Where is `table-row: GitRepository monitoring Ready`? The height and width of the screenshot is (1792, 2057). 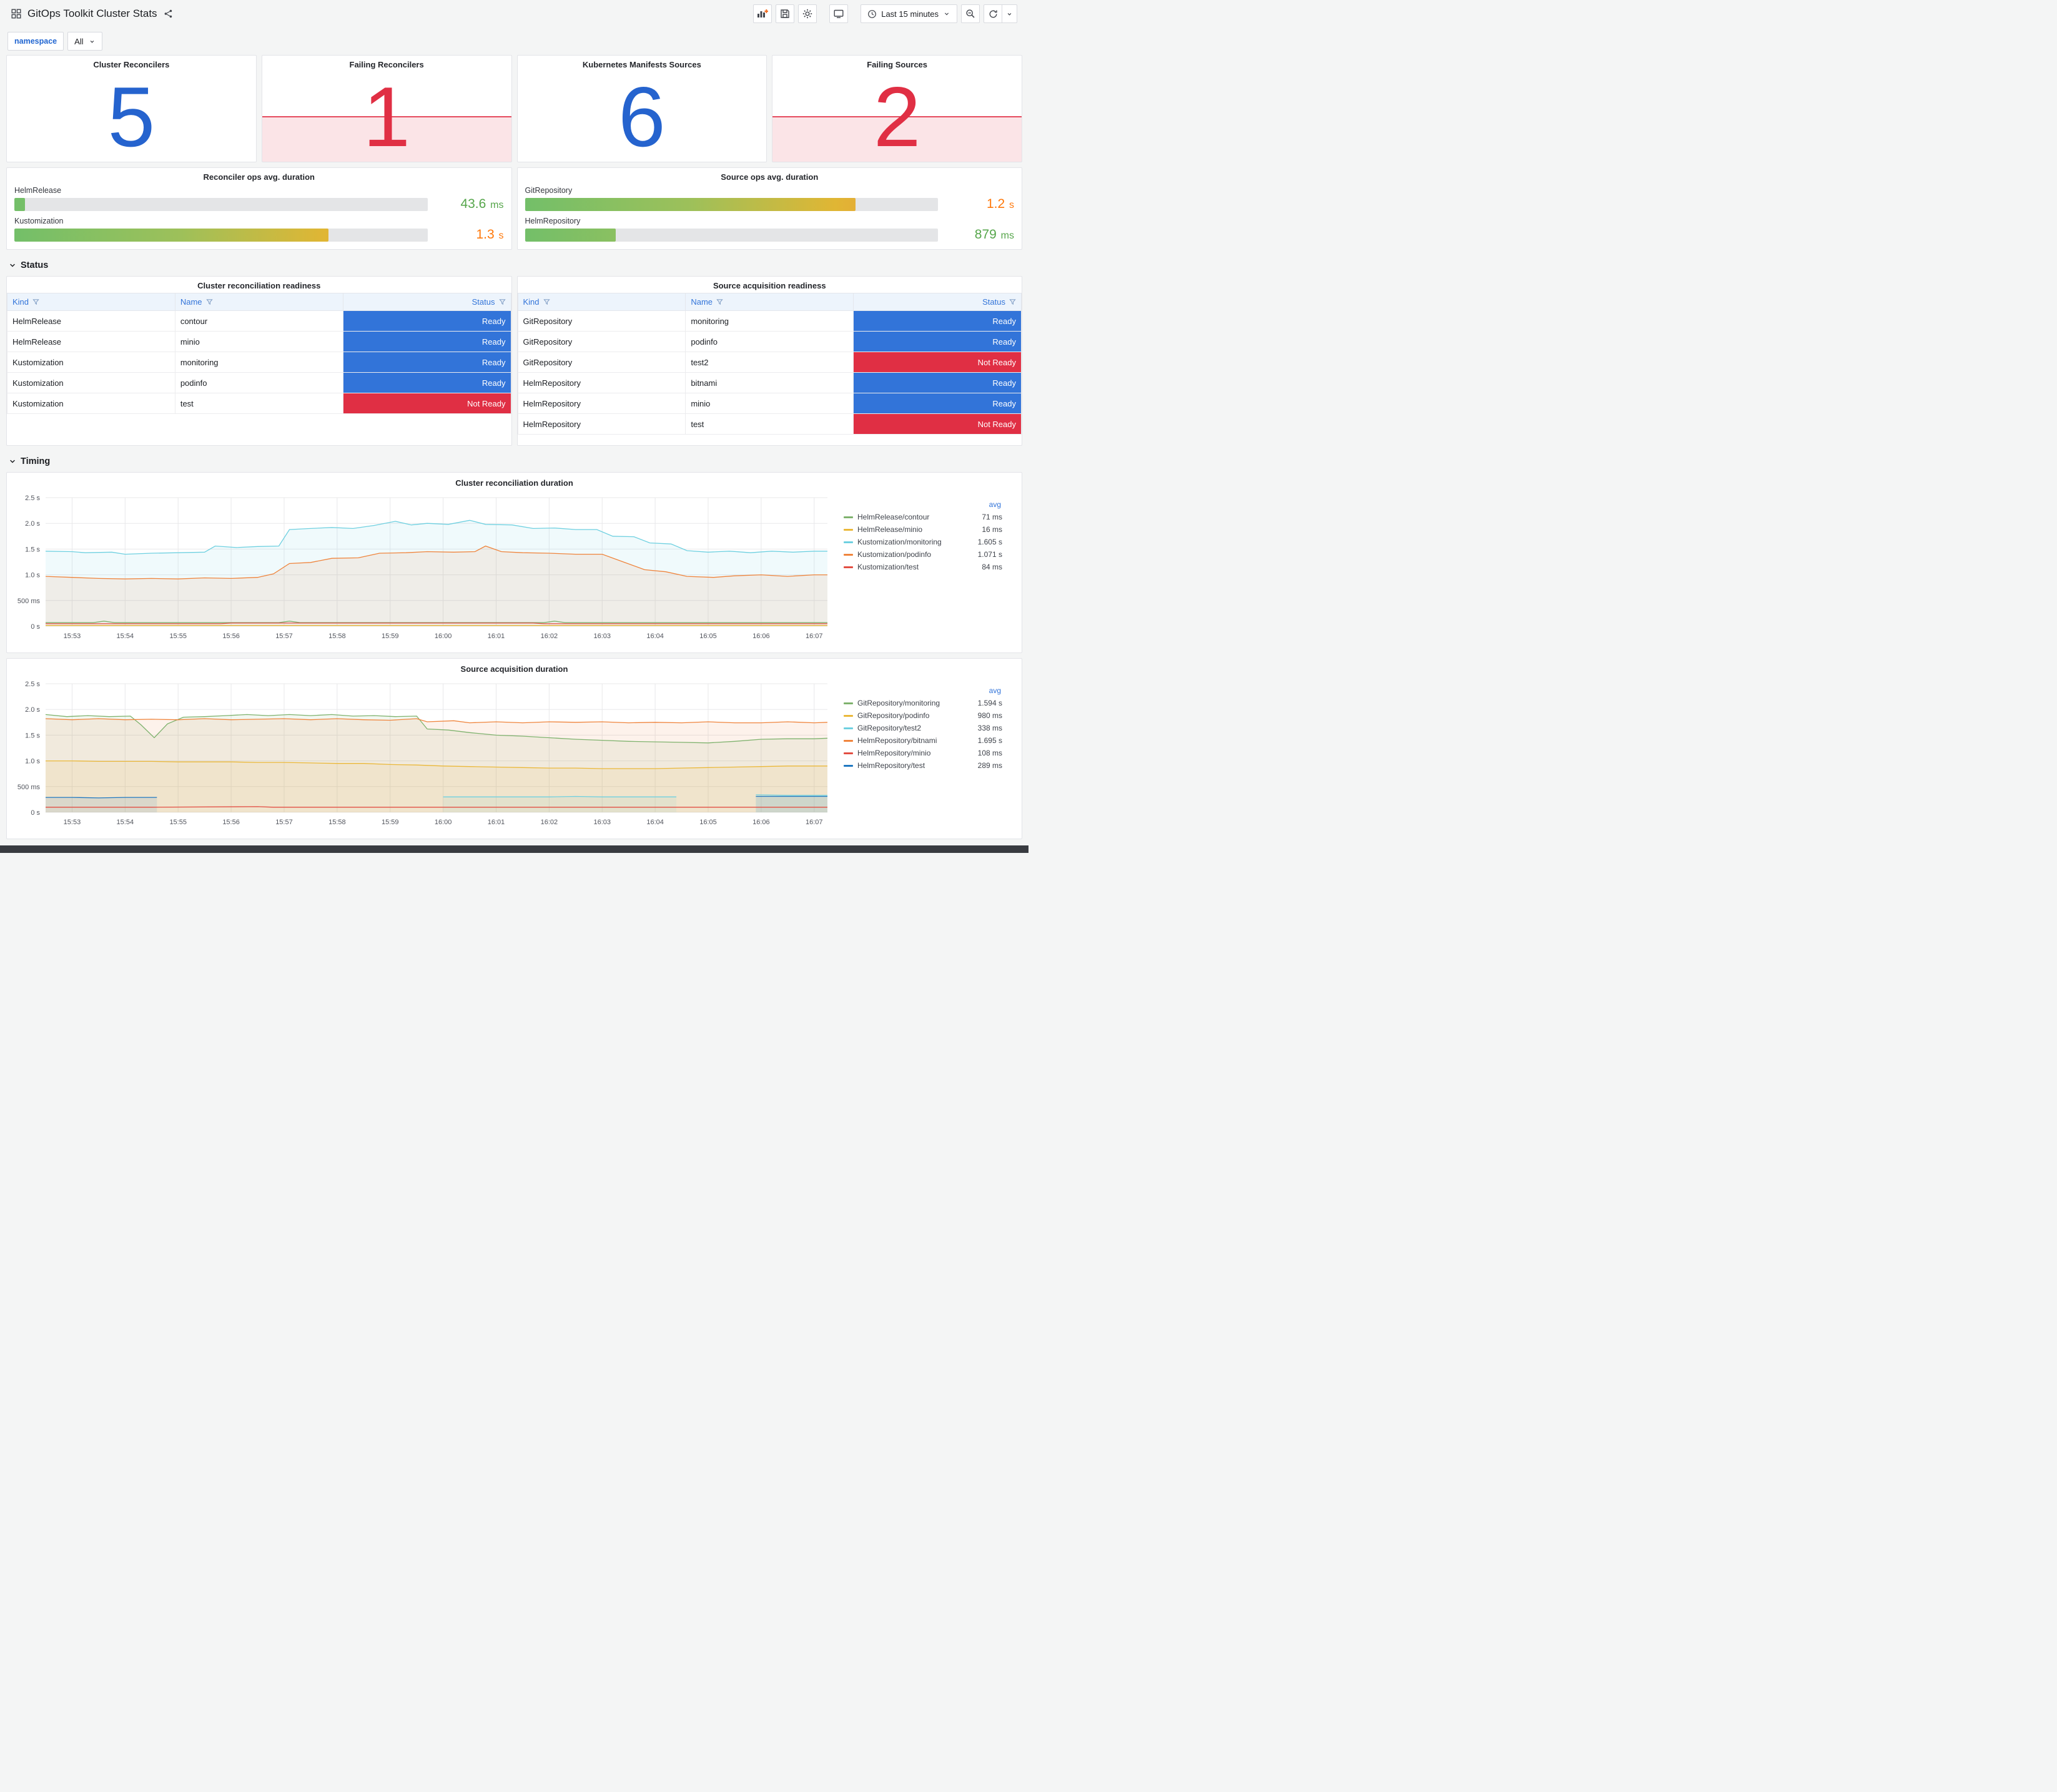 table-row: GitRepository monitoring Ready is located at coordinates (770, 321).